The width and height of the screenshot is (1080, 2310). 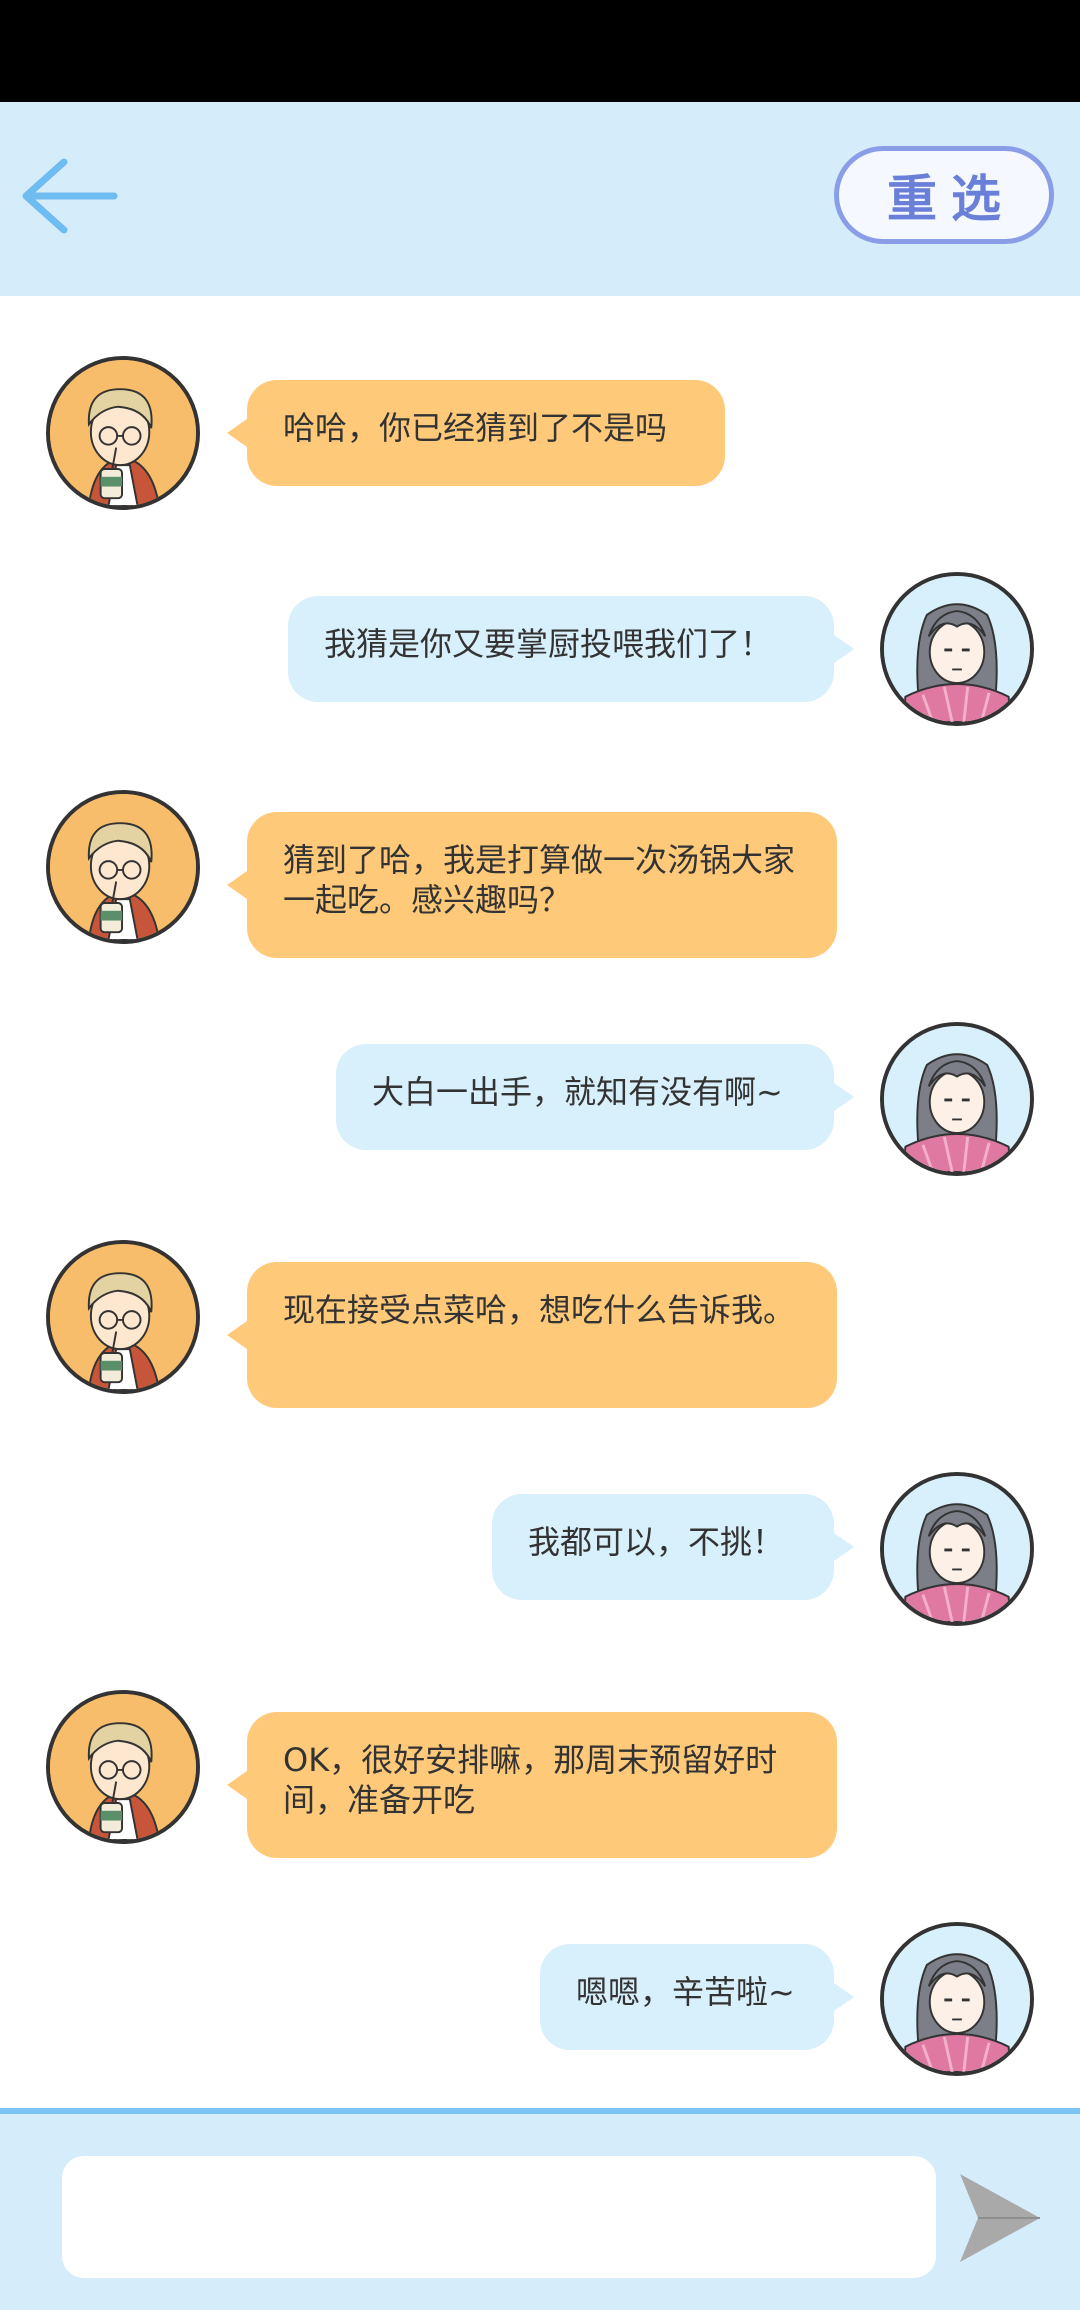 What do you see at coordinates (532, 1335) in the screenshot?
I see `message-bubble: 现在接受点菜哈，想吃什么告诉我。` at bounding box center [532, 1335].